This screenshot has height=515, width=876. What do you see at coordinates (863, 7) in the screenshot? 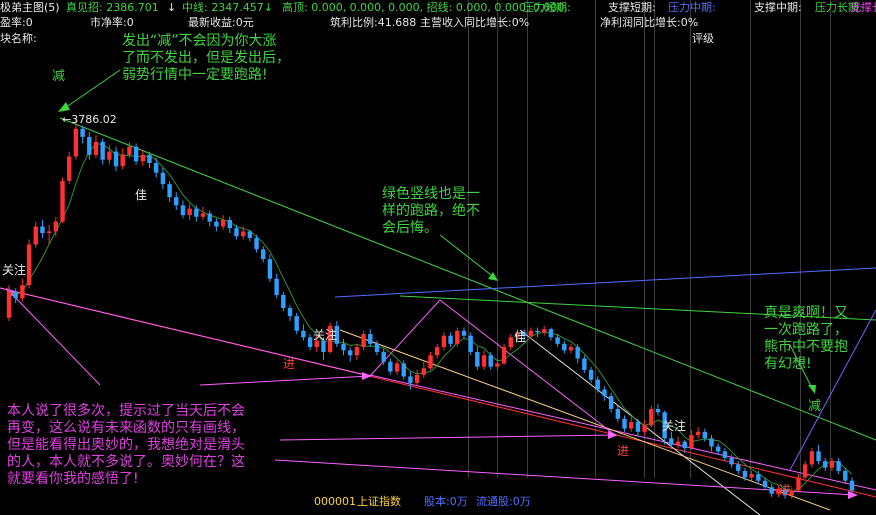
I see `header-indicator: 支撑长期:` at bounding box center [863, 7].